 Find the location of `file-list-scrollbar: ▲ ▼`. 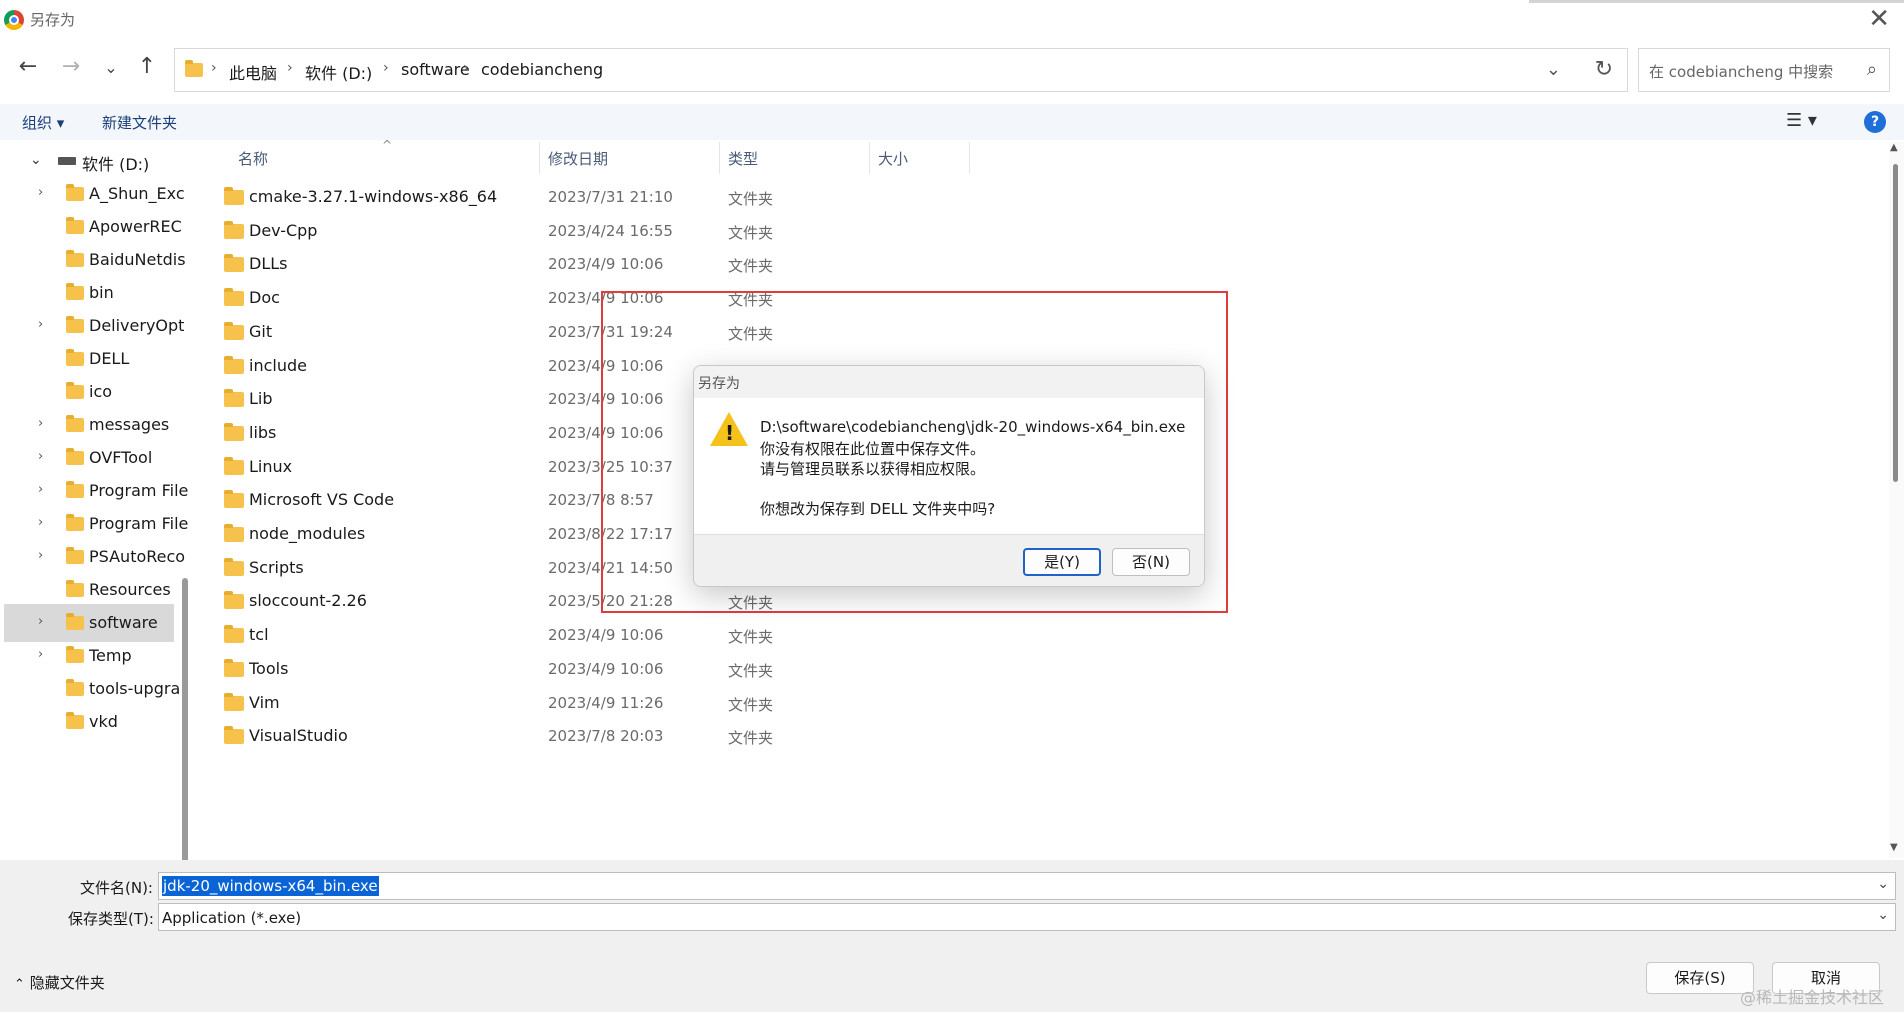

file-list-scrollbar: ▲ ▼ is located at coordinates (1896, 500).